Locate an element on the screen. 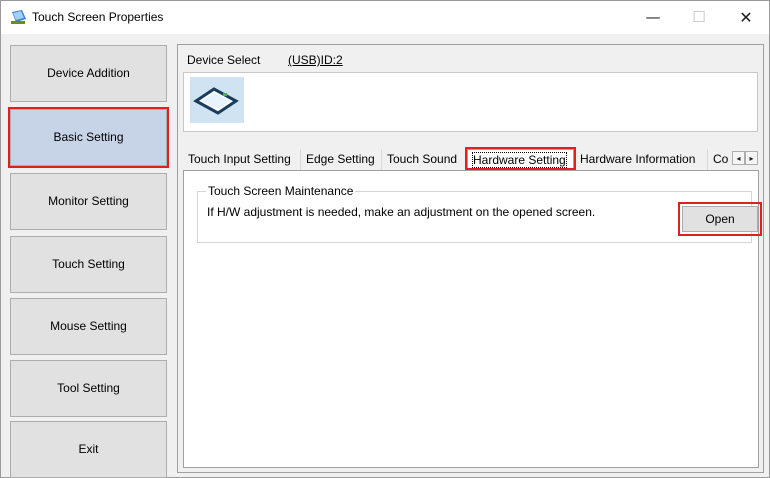 Image resolution: width=770 pixels, height=478 pixels. tab-hardware-information: Hardware Information is located at coordinates (641, 159).